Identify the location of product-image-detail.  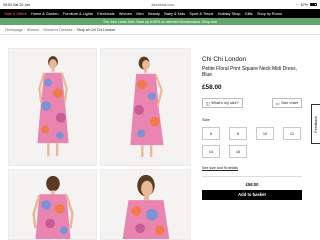
(145, 204).